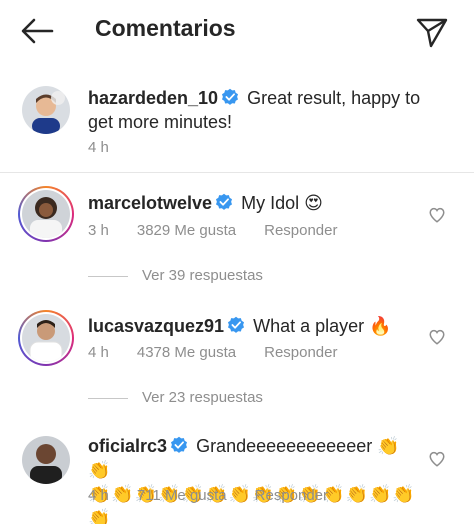  Describe the element at coordinates (98, 230) in the screenshot. I see `comment-time: 3 h` at that location.